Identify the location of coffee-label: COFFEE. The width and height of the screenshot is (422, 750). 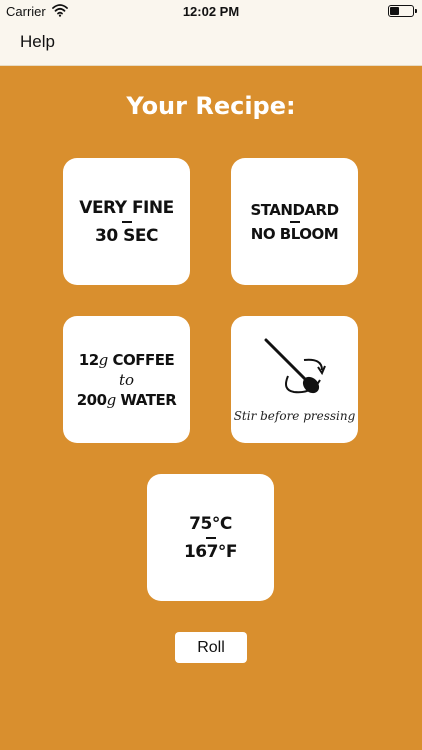
(141, 359).